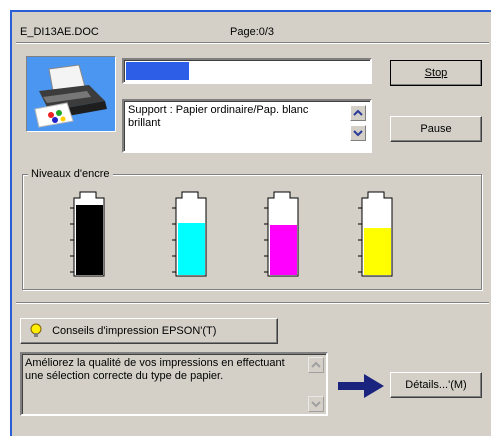  I want to click on yellow-ink-cartridge, so click(376, 234).